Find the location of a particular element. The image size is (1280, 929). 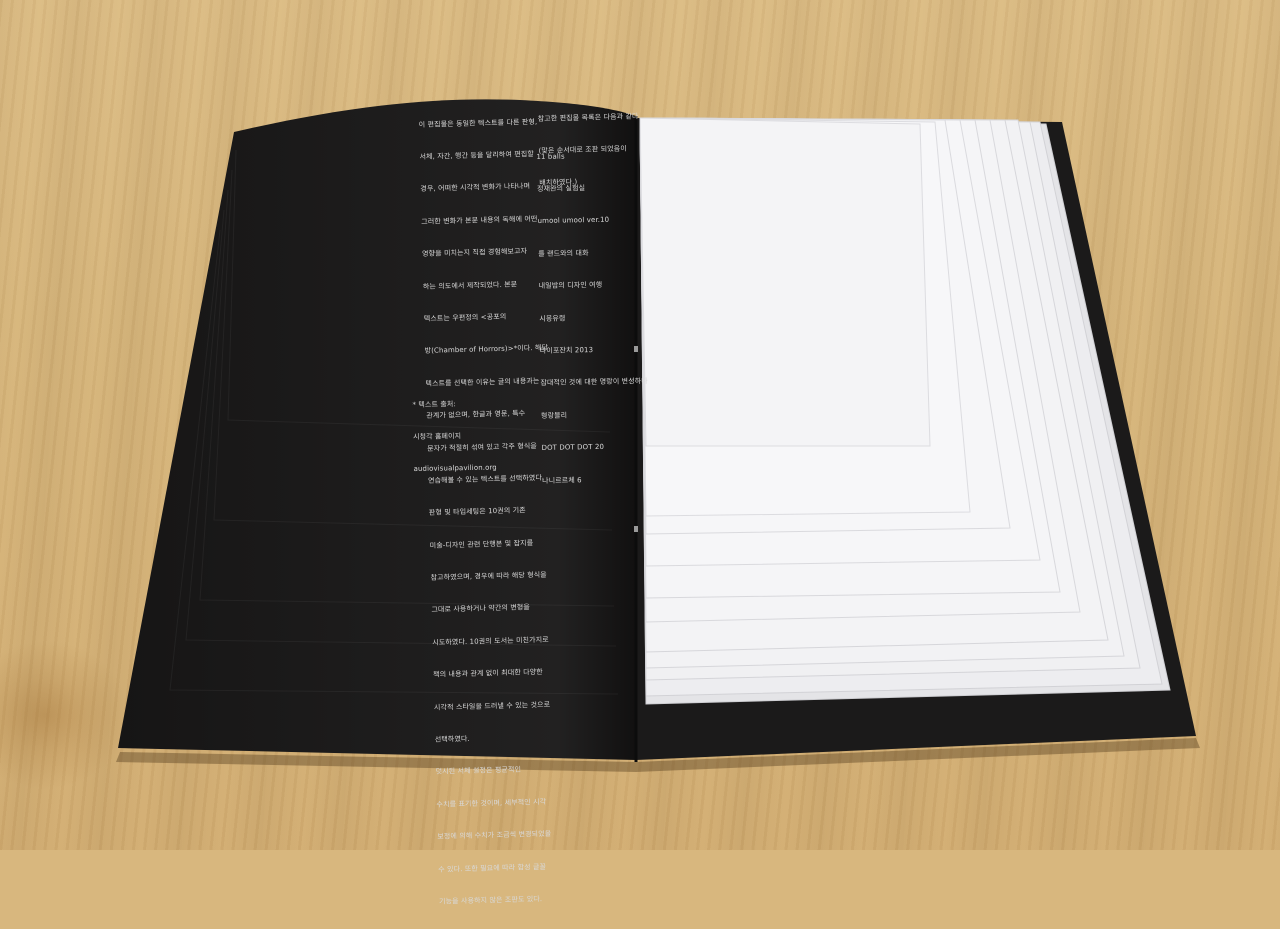

body-line: 수치를 표기한 것이며, 세부적인 시각 is located at coordinates (491, 803).